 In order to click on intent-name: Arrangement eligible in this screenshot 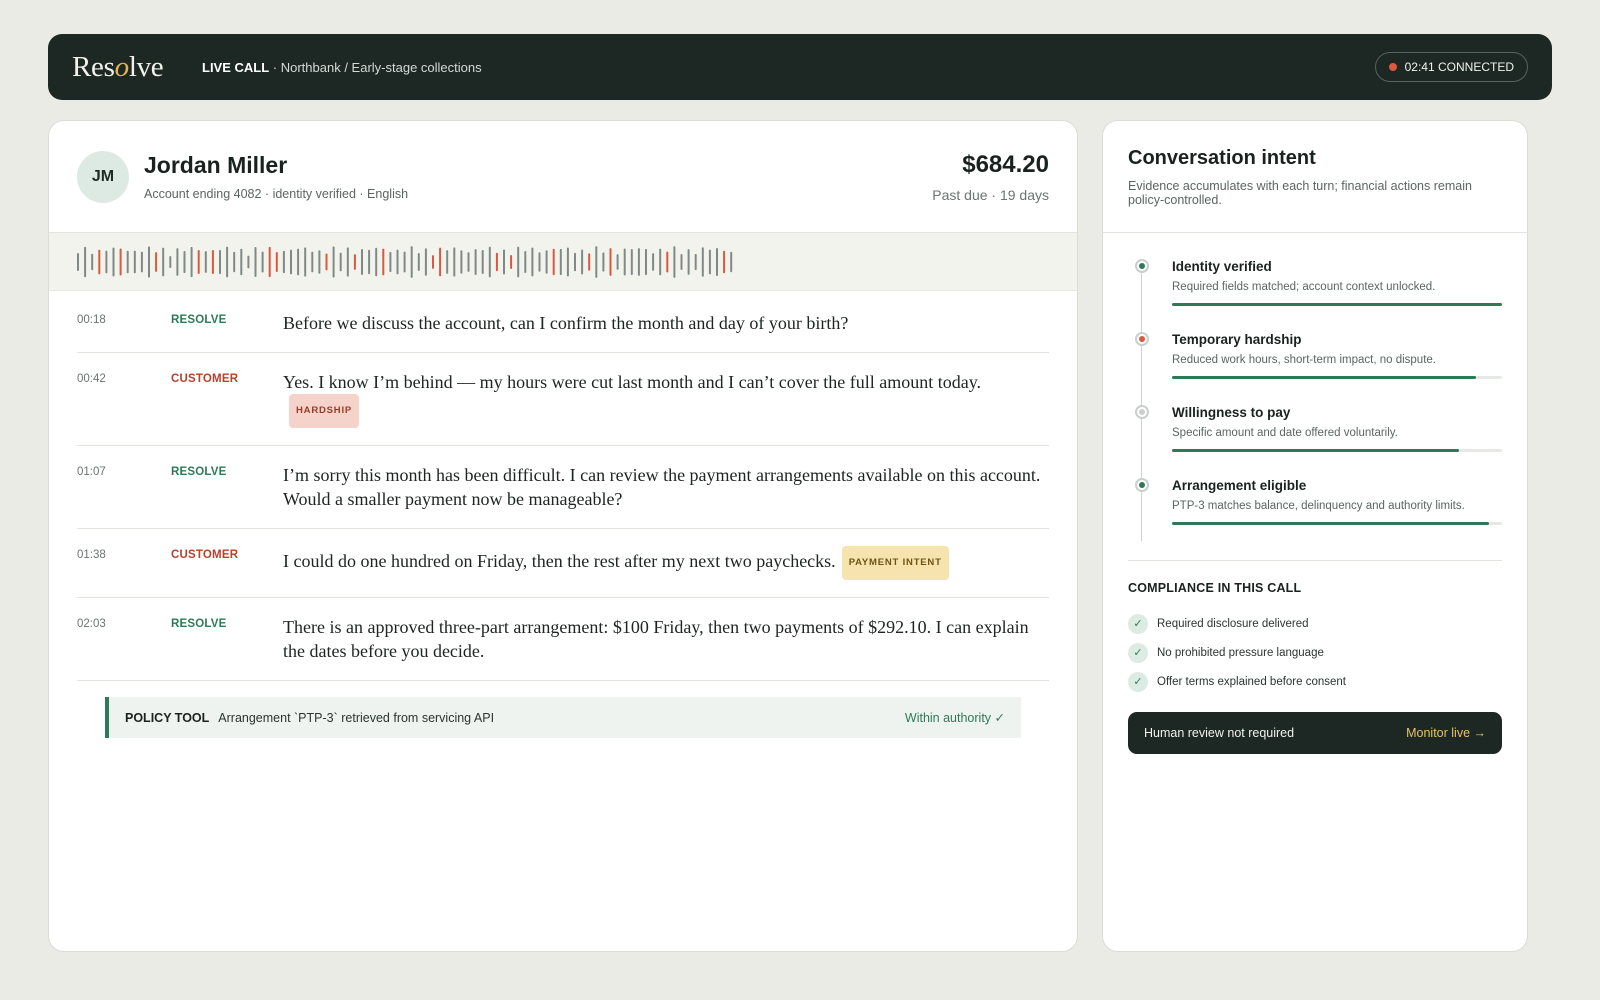, I will do `click(1239, 485)`.